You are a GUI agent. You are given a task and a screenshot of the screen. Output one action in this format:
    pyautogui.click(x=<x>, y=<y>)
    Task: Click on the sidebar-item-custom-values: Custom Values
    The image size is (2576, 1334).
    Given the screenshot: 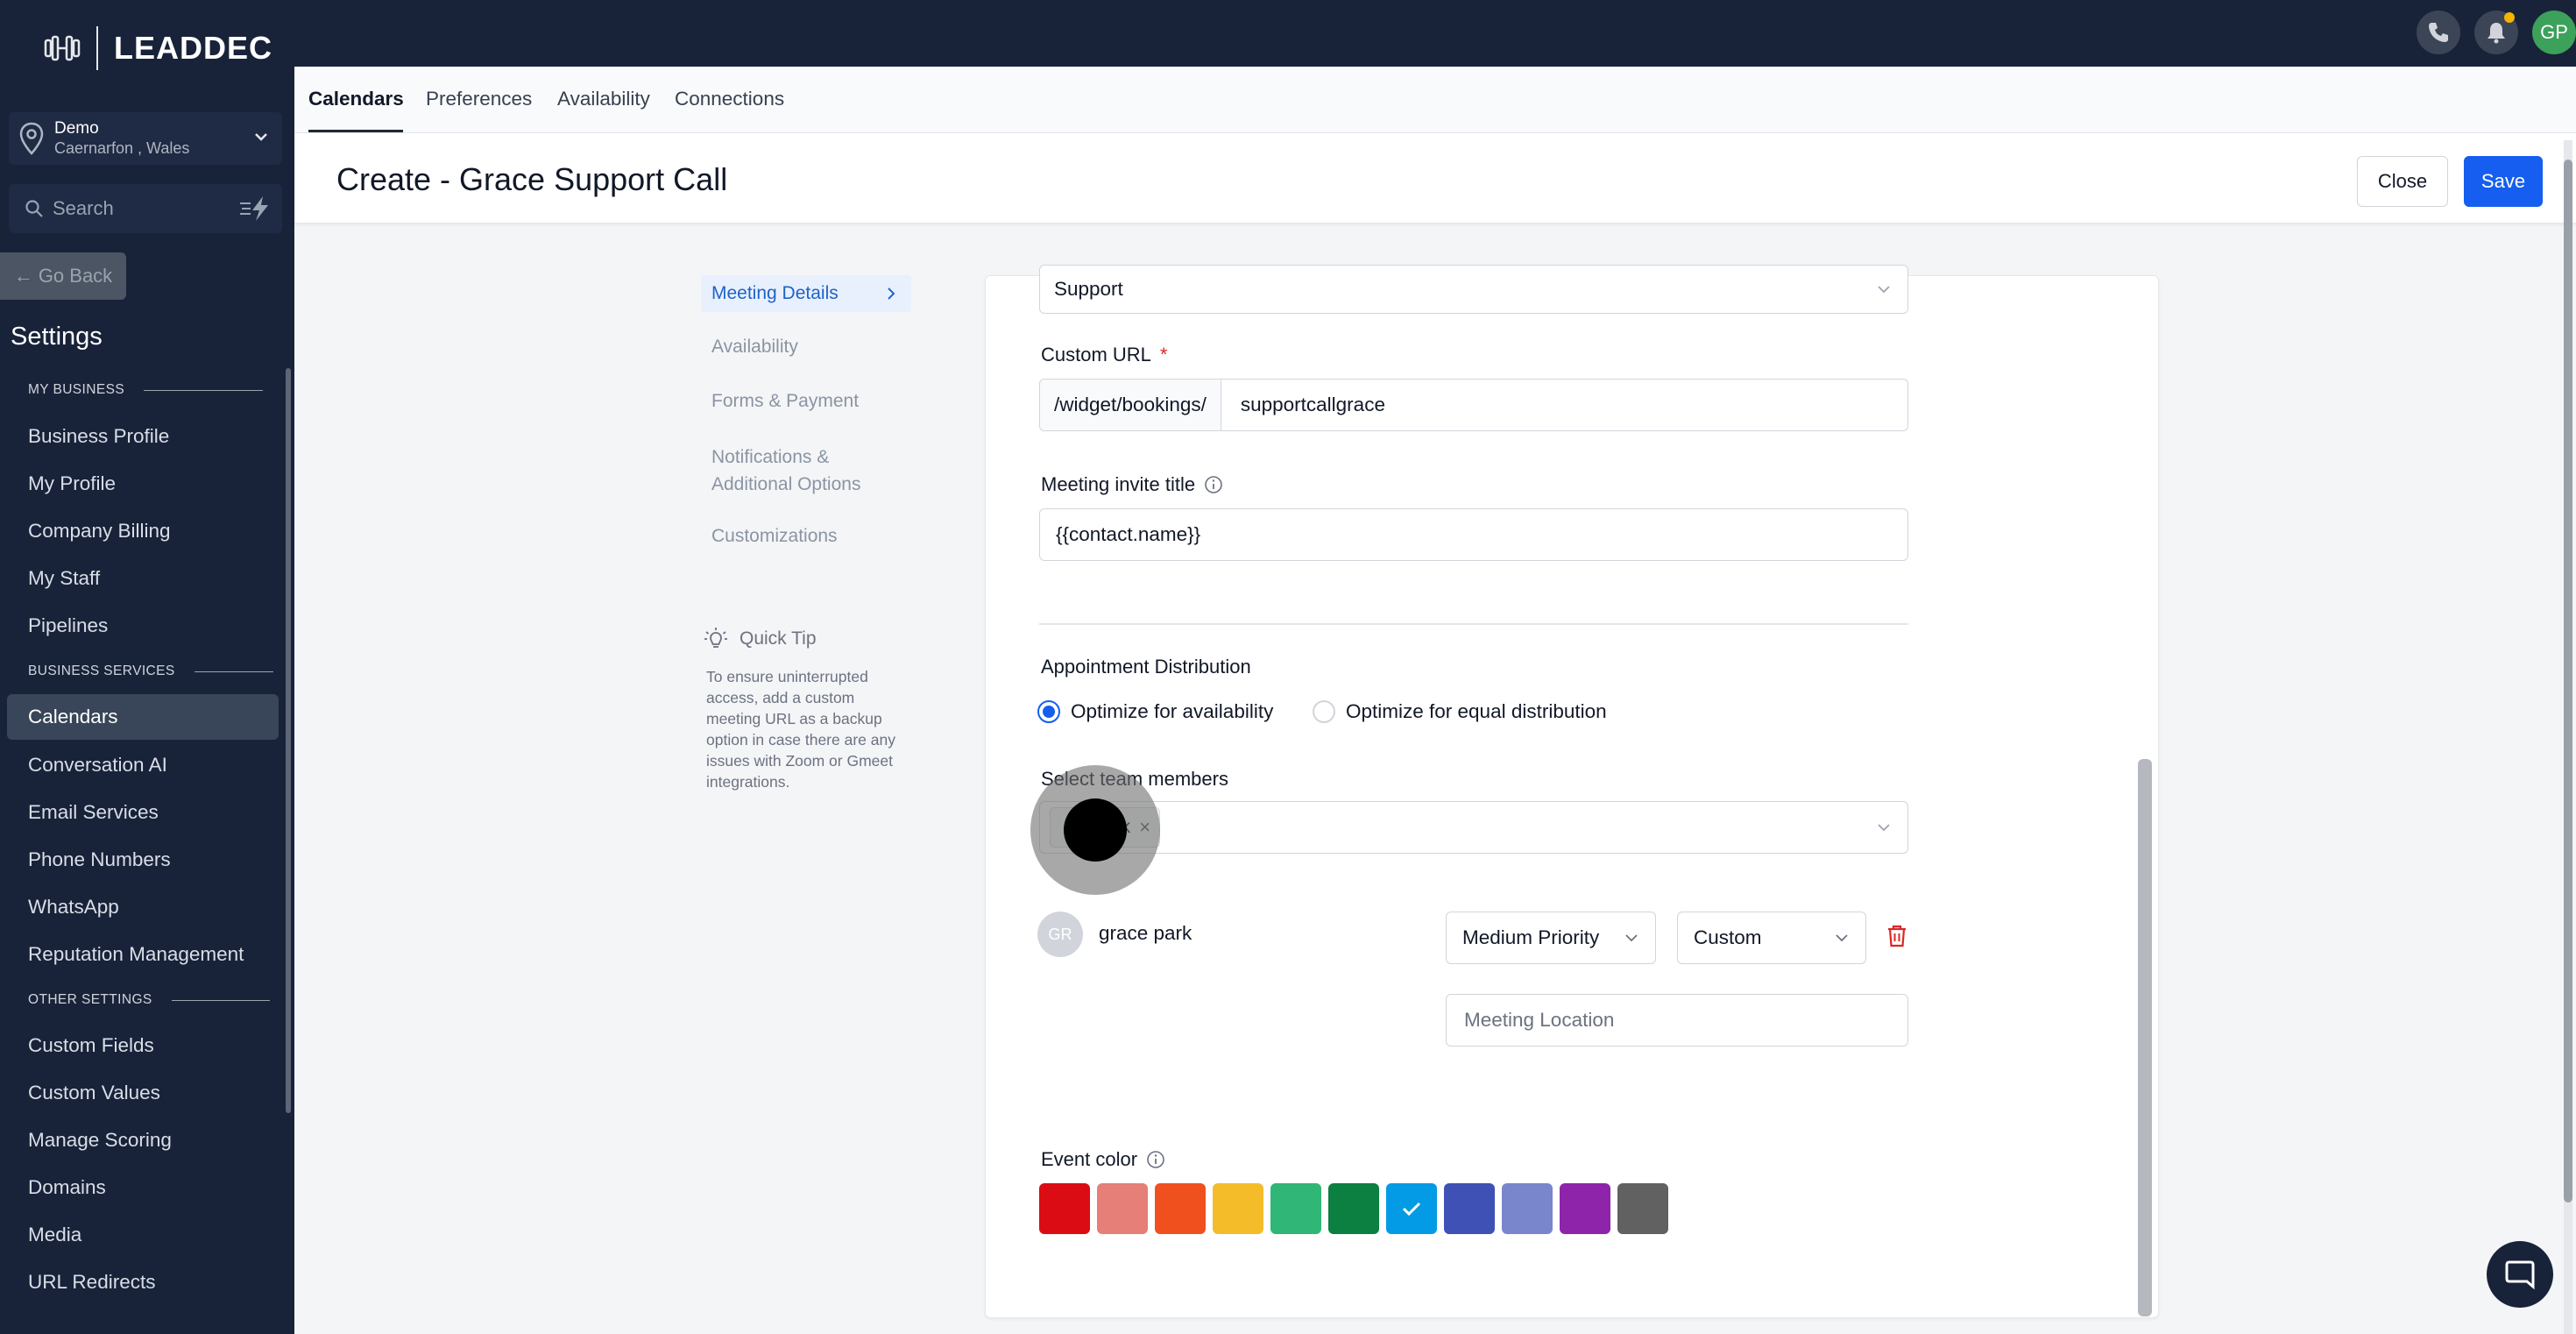 What is the action you would take?
    pyautogui.click(x=94, y=1093)
    